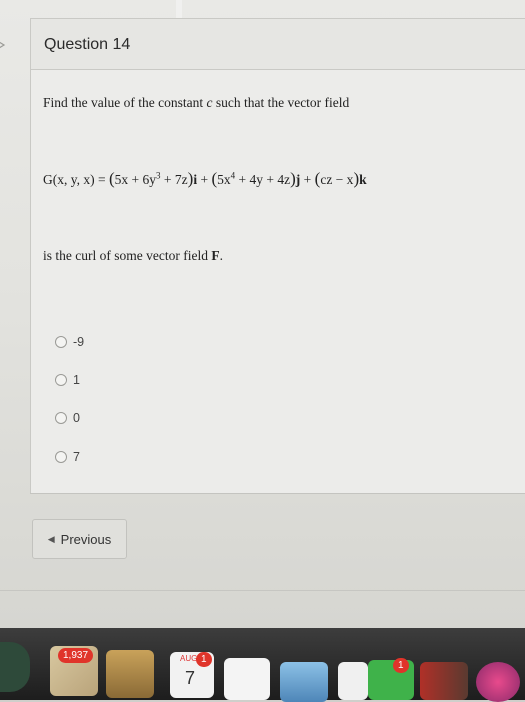 The width and height of the screenshot is (525, 702). Describe the element at coordinates (87, 44) in the screenshot. I see `question-title: Question 14` at that location.